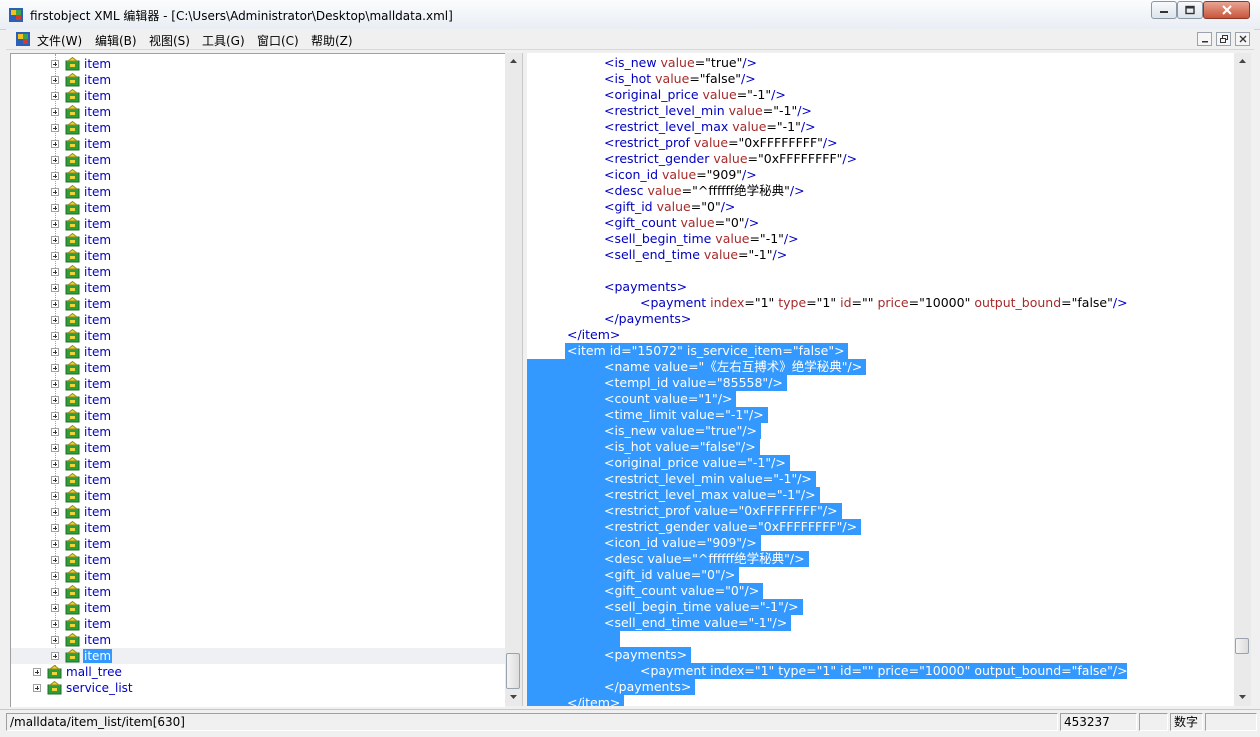 The image size is (1260, 737). I want to click on xml-line, so click(880, 271).